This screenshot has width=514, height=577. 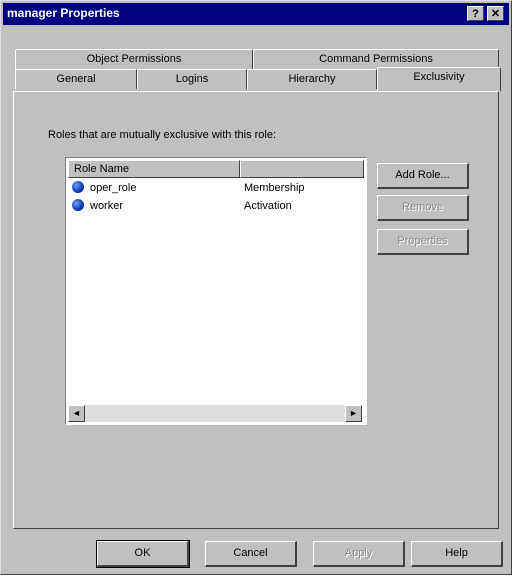 I want to click on tab-label: Exclusivity, so click(x=439, y=77).